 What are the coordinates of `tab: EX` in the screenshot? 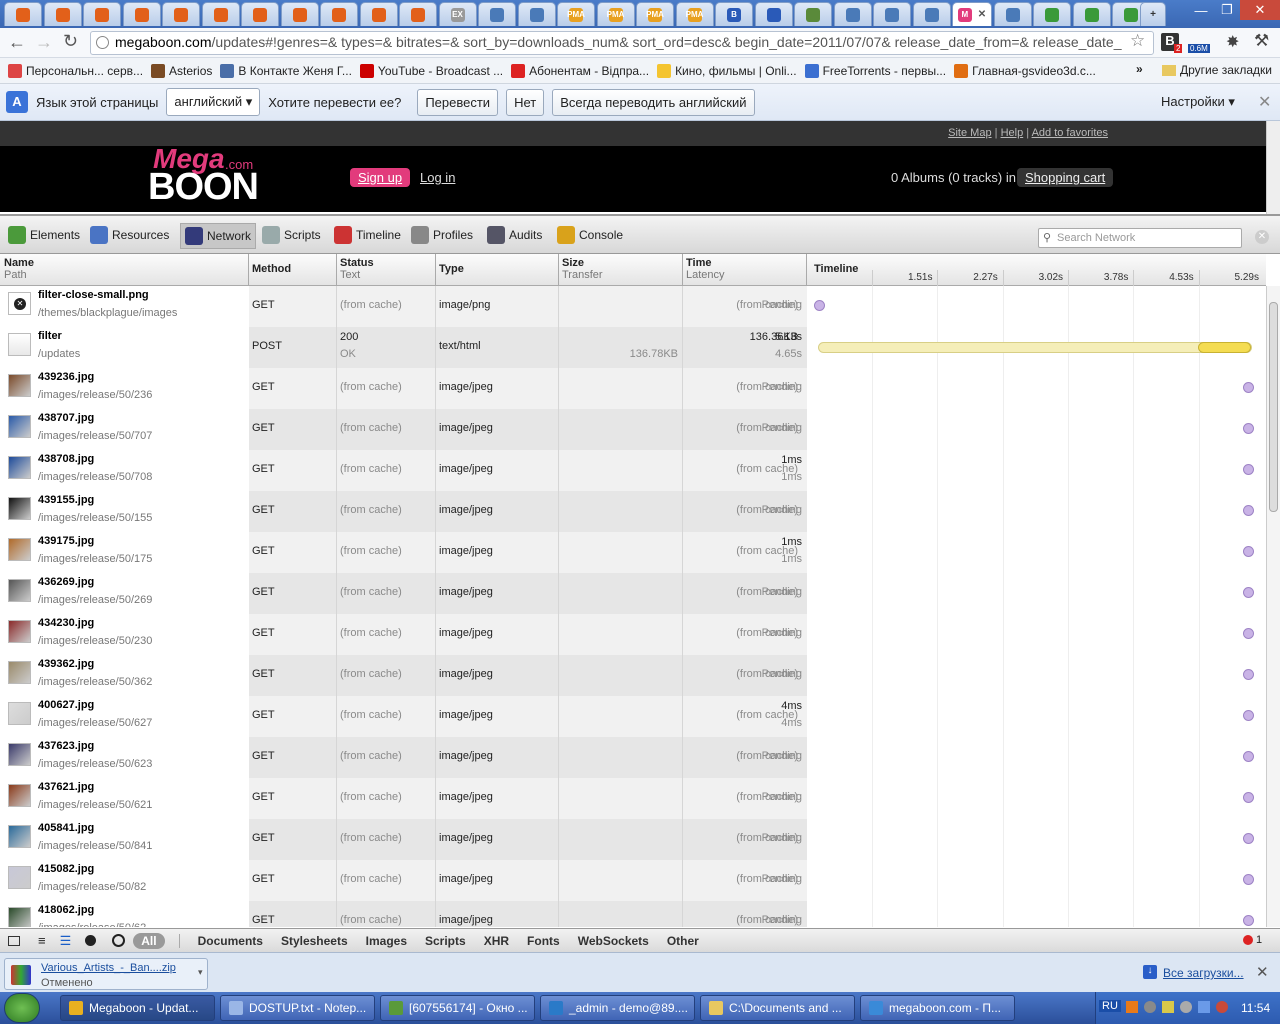 It's located at (457, 14).